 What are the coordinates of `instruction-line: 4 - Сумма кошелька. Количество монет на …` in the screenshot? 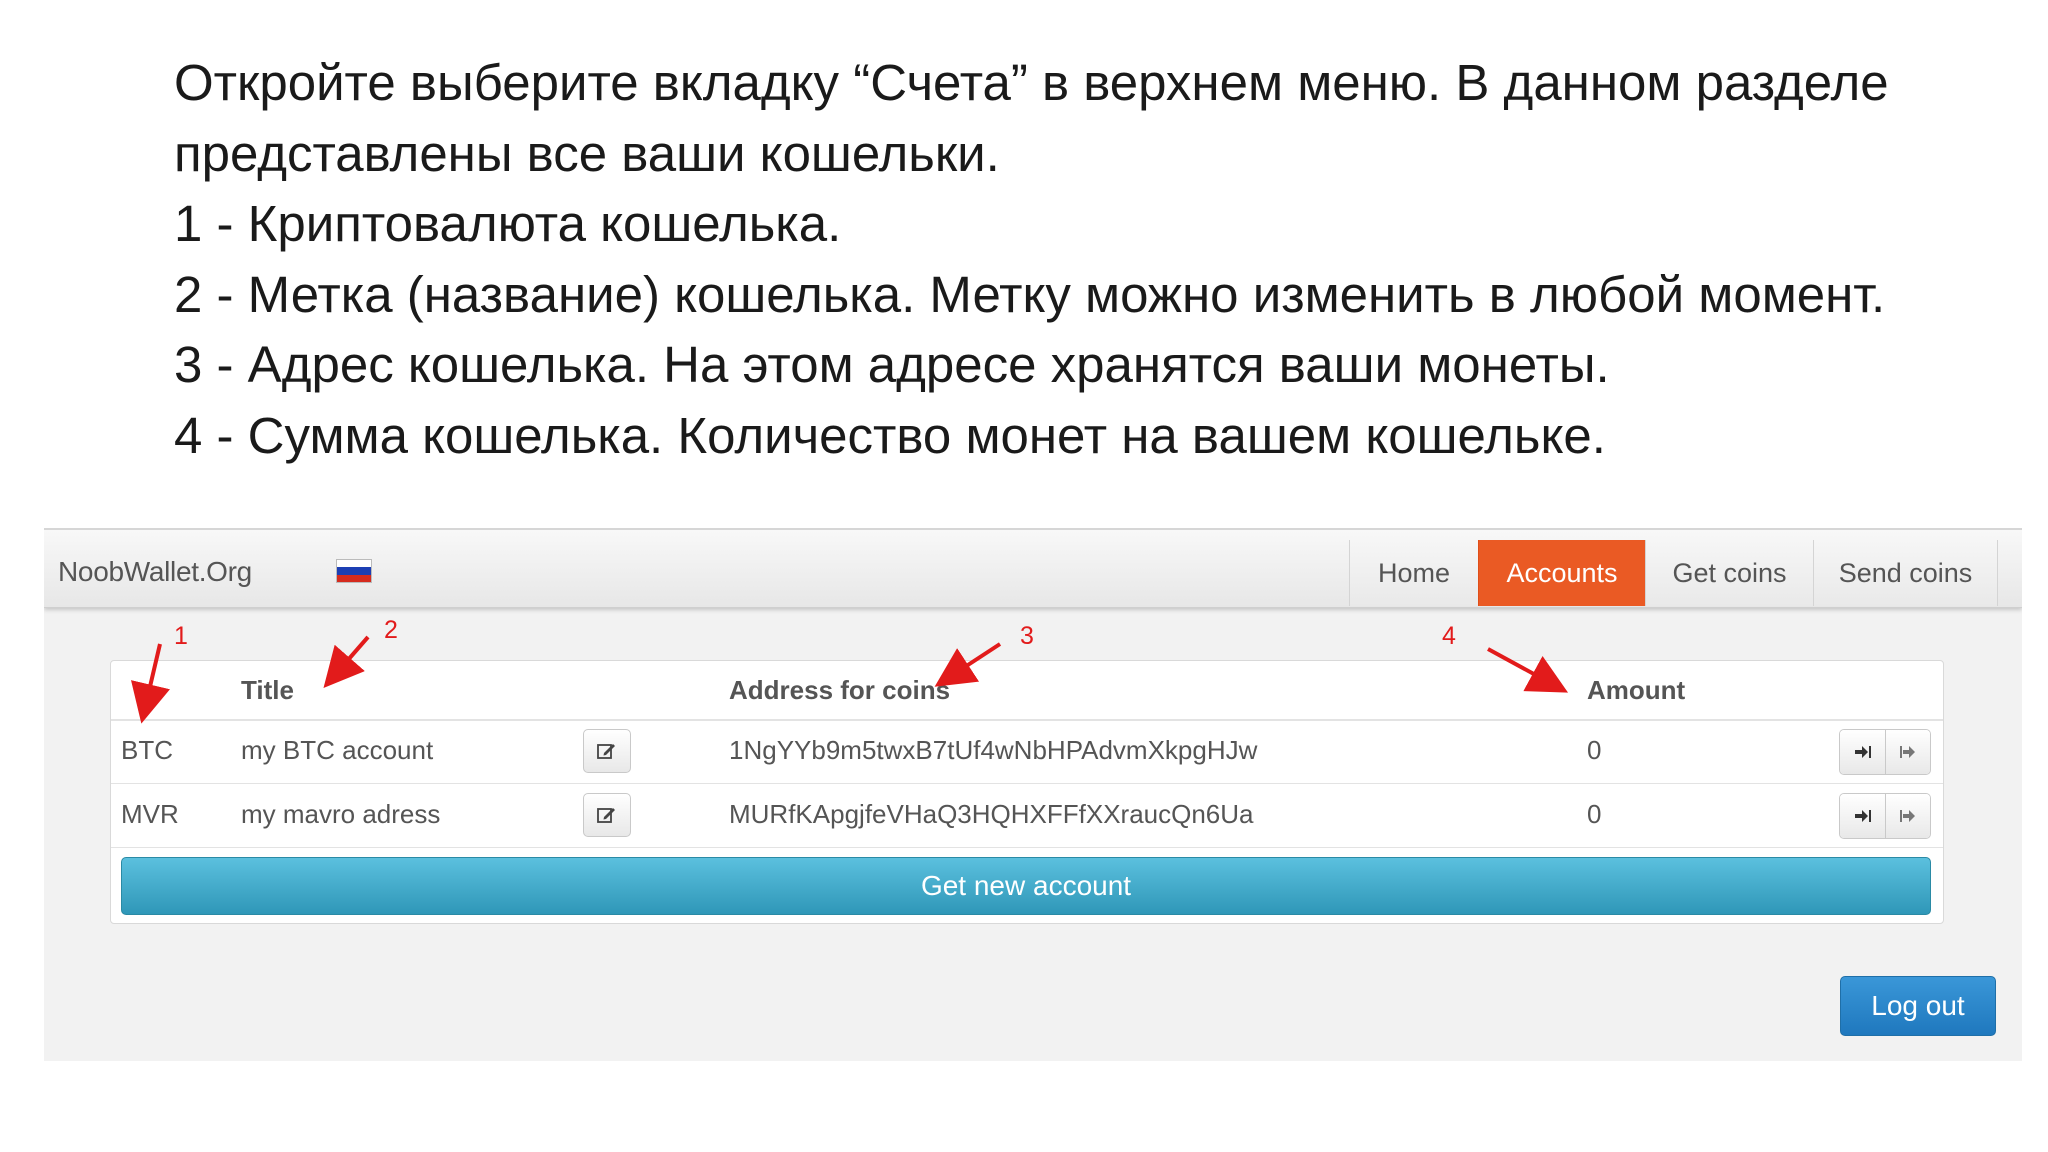 It's located at (890, 435).